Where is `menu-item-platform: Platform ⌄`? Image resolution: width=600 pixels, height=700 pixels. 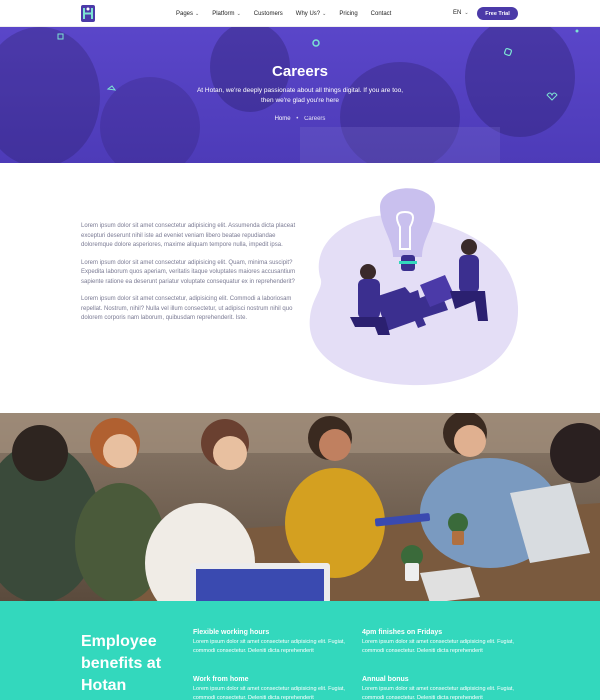 menu-item-platform: Platform ⌄ is located at coordinates (226, 14).